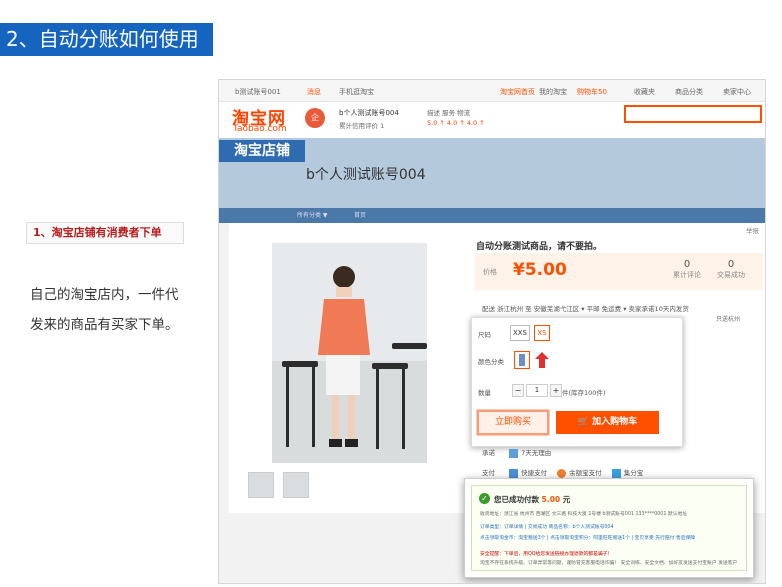 The height and width of the screenshot is (587, 782). What do you see at coordinates (513, 422) in the screenshot?
I see `buy-now-button: 立即购买` at bounding box center [513, 422].